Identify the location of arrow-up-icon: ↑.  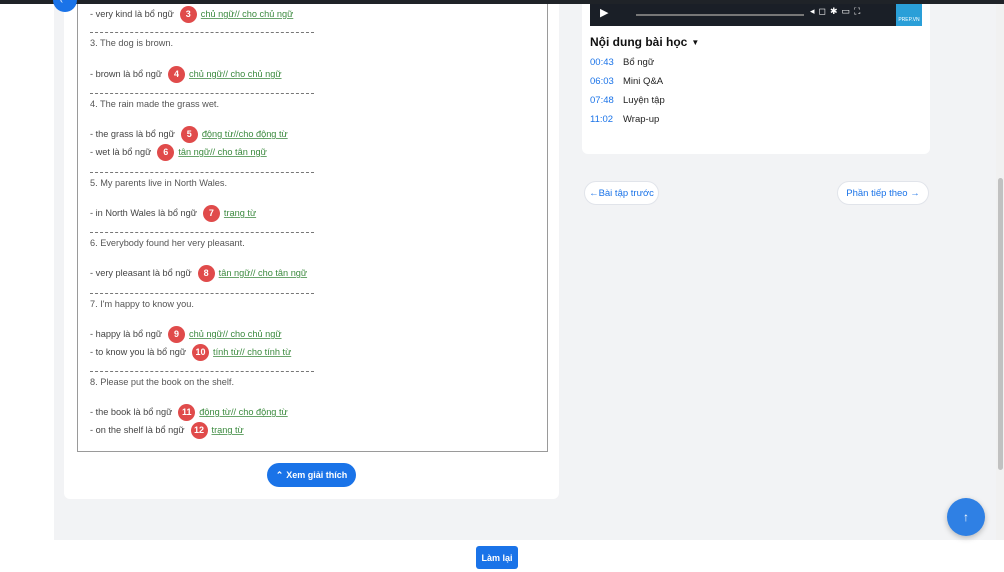
(966, 517).